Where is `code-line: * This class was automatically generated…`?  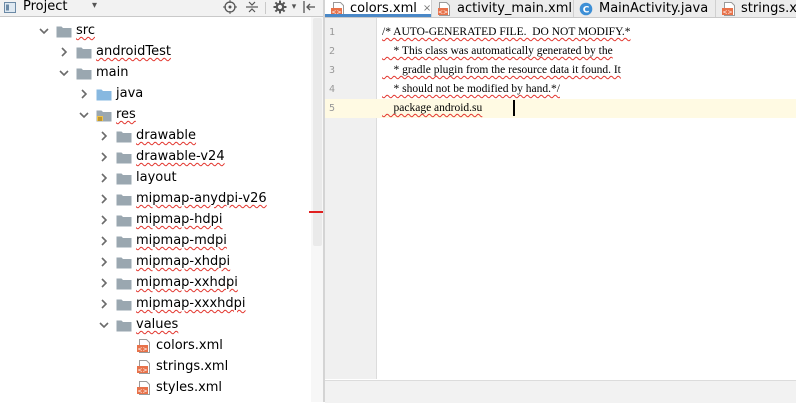
code-line: * This class was automatically generated… is located at coordinates (497, 51).